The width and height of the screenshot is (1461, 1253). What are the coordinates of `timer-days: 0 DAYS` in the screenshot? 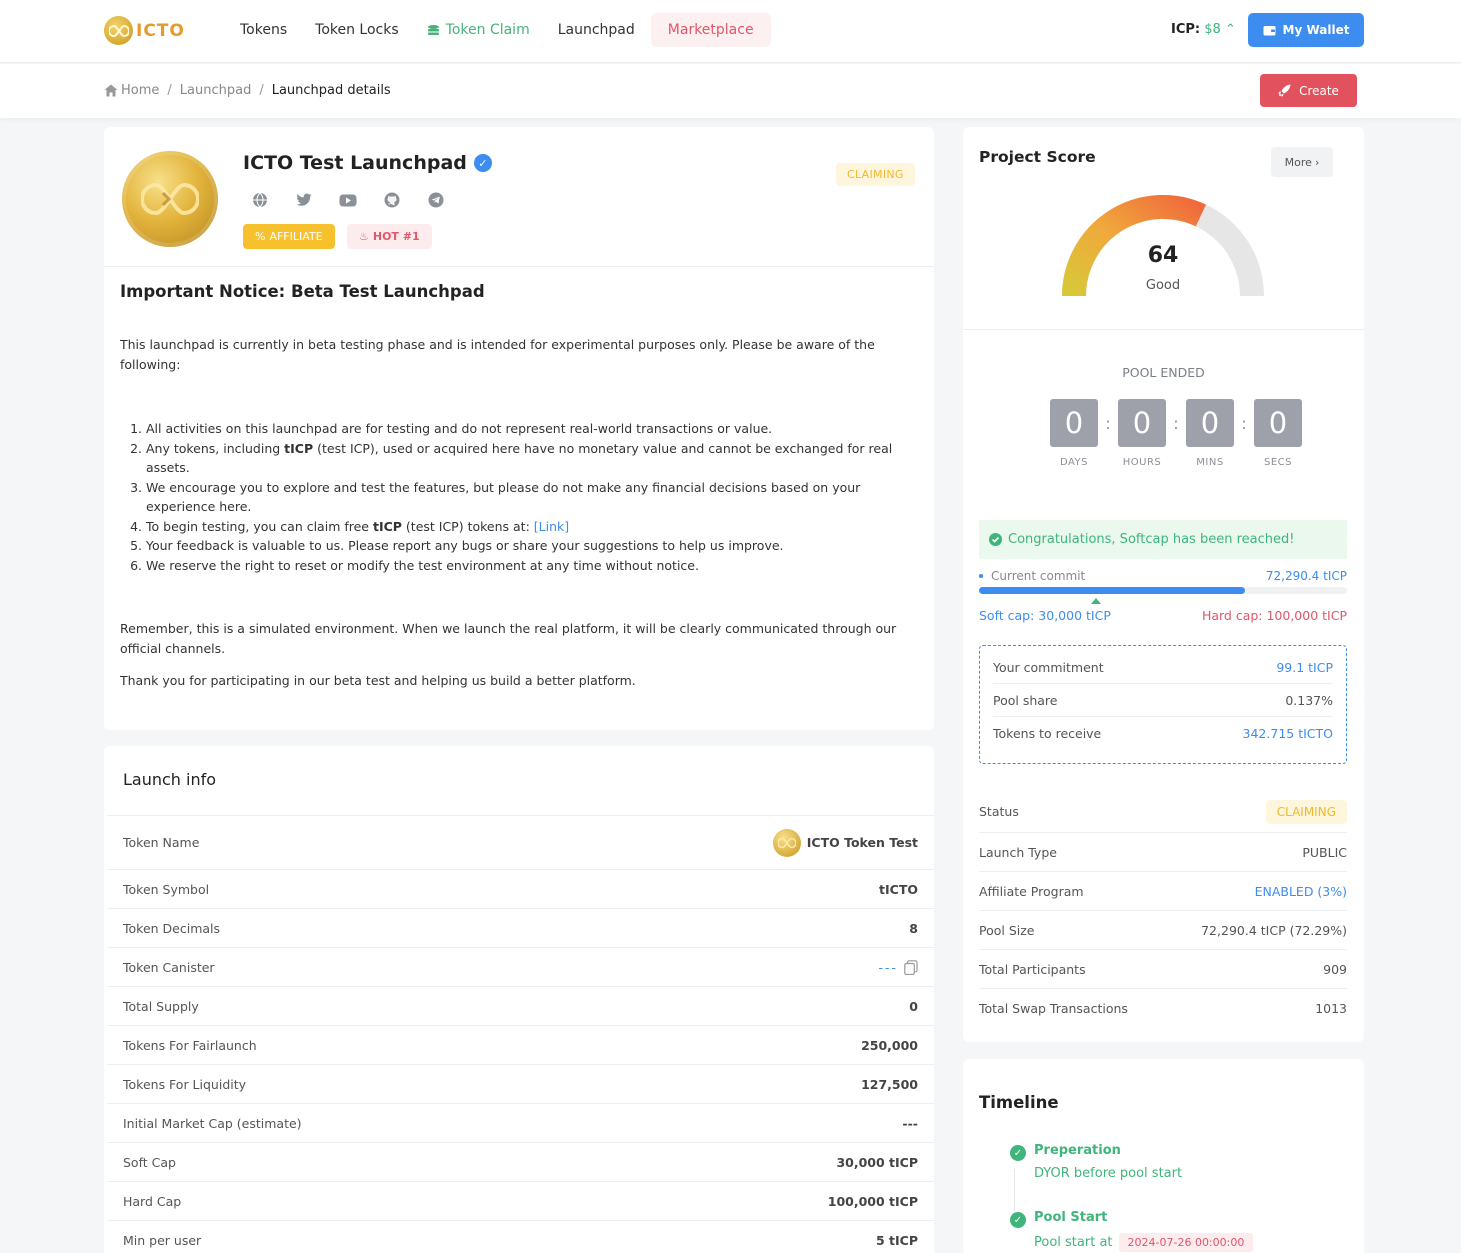 It's located at (1074, 433).